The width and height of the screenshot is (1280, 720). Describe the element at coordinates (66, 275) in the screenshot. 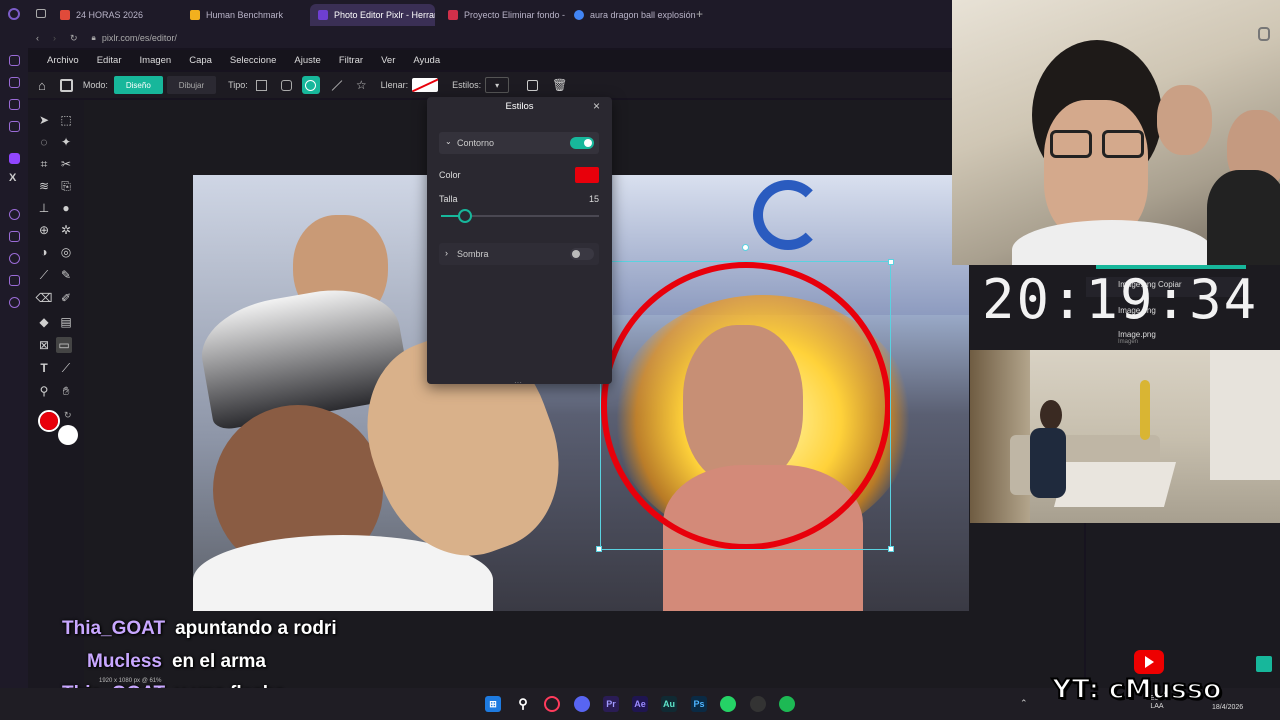

I see `brush-tool-icon: ✎` at that location.